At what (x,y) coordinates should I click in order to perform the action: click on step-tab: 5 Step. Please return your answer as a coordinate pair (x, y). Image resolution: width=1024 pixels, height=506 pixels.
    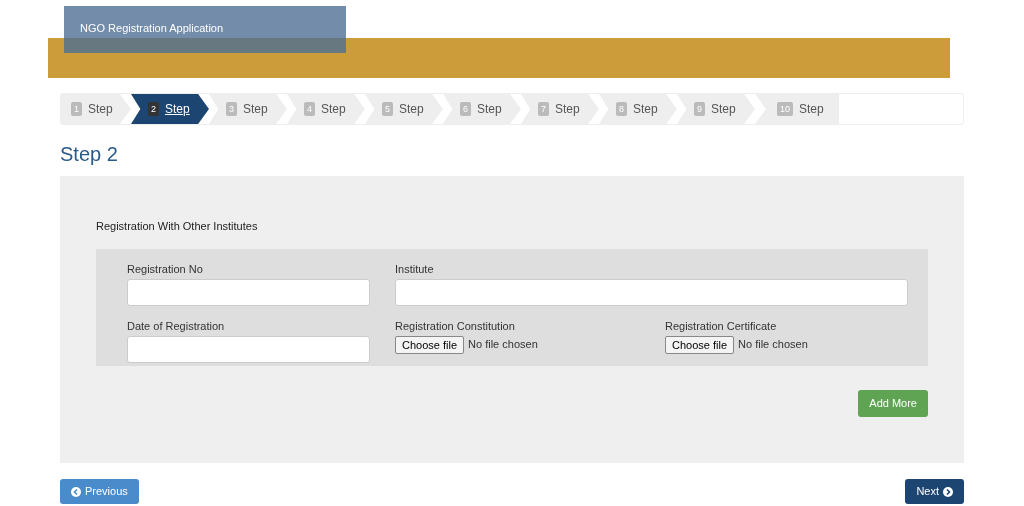
    Looking at the image, I should click on (404, 109).